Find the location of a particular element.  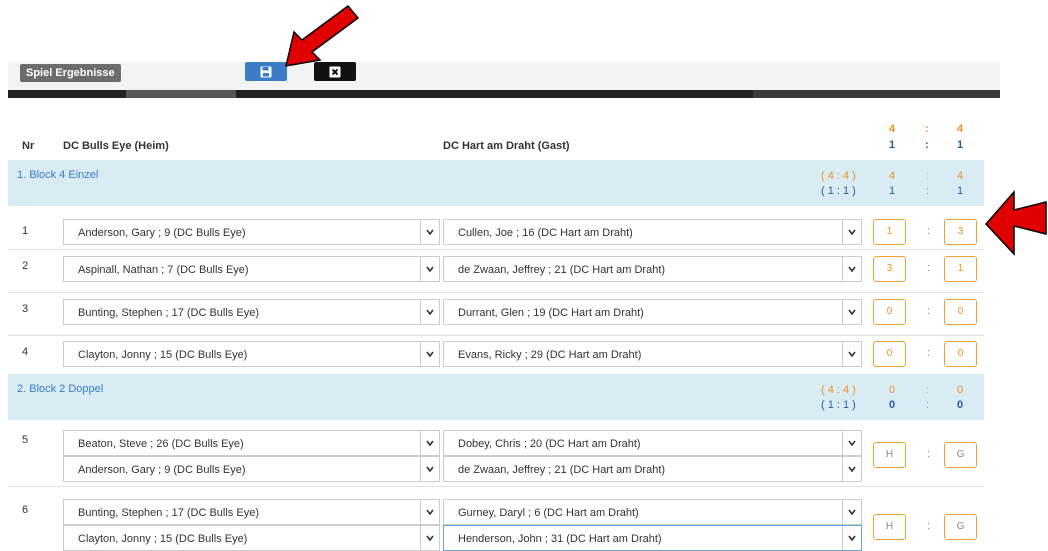

column-header-nr: Nr is located at coordinates (28, 146).